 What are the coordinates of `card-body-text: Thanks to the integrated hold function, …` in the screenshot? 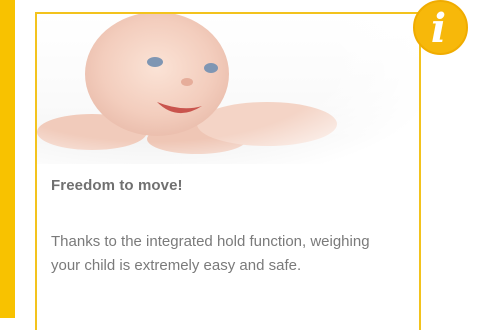 It's located at (210, 253).